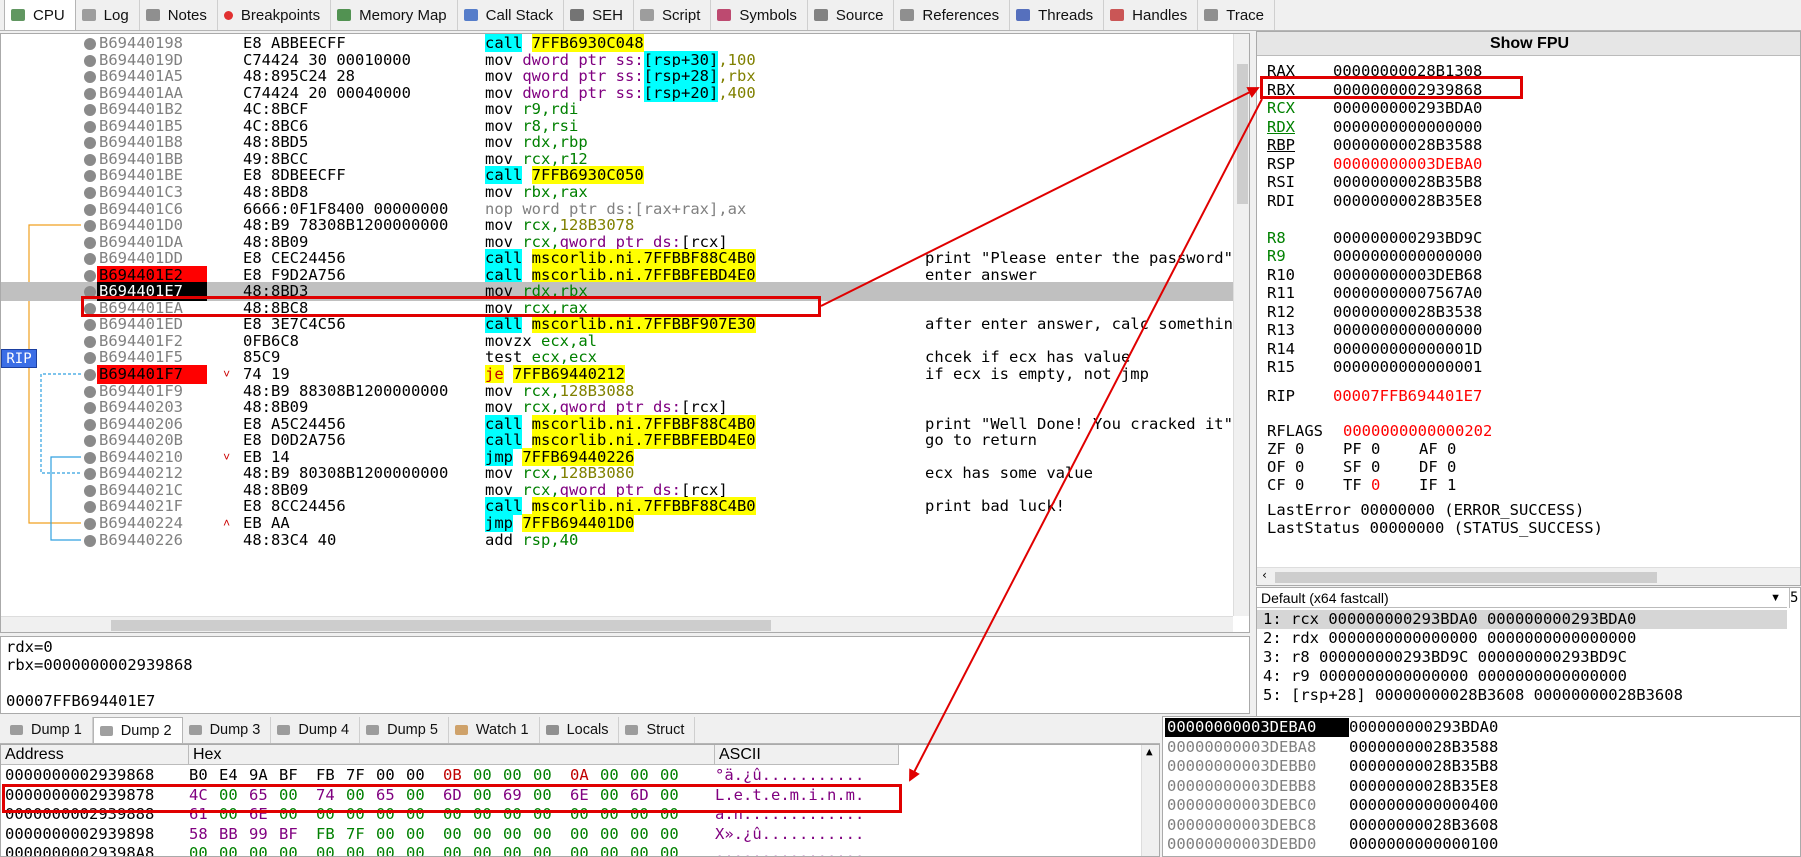 This screenshot has height=857, width=1801. What do you see at coordinates (618, 540) in the screenshot?
I see `disasm-row: B69440226 48:83C4 40 add rsp,40` at bounding box center [618, 540].